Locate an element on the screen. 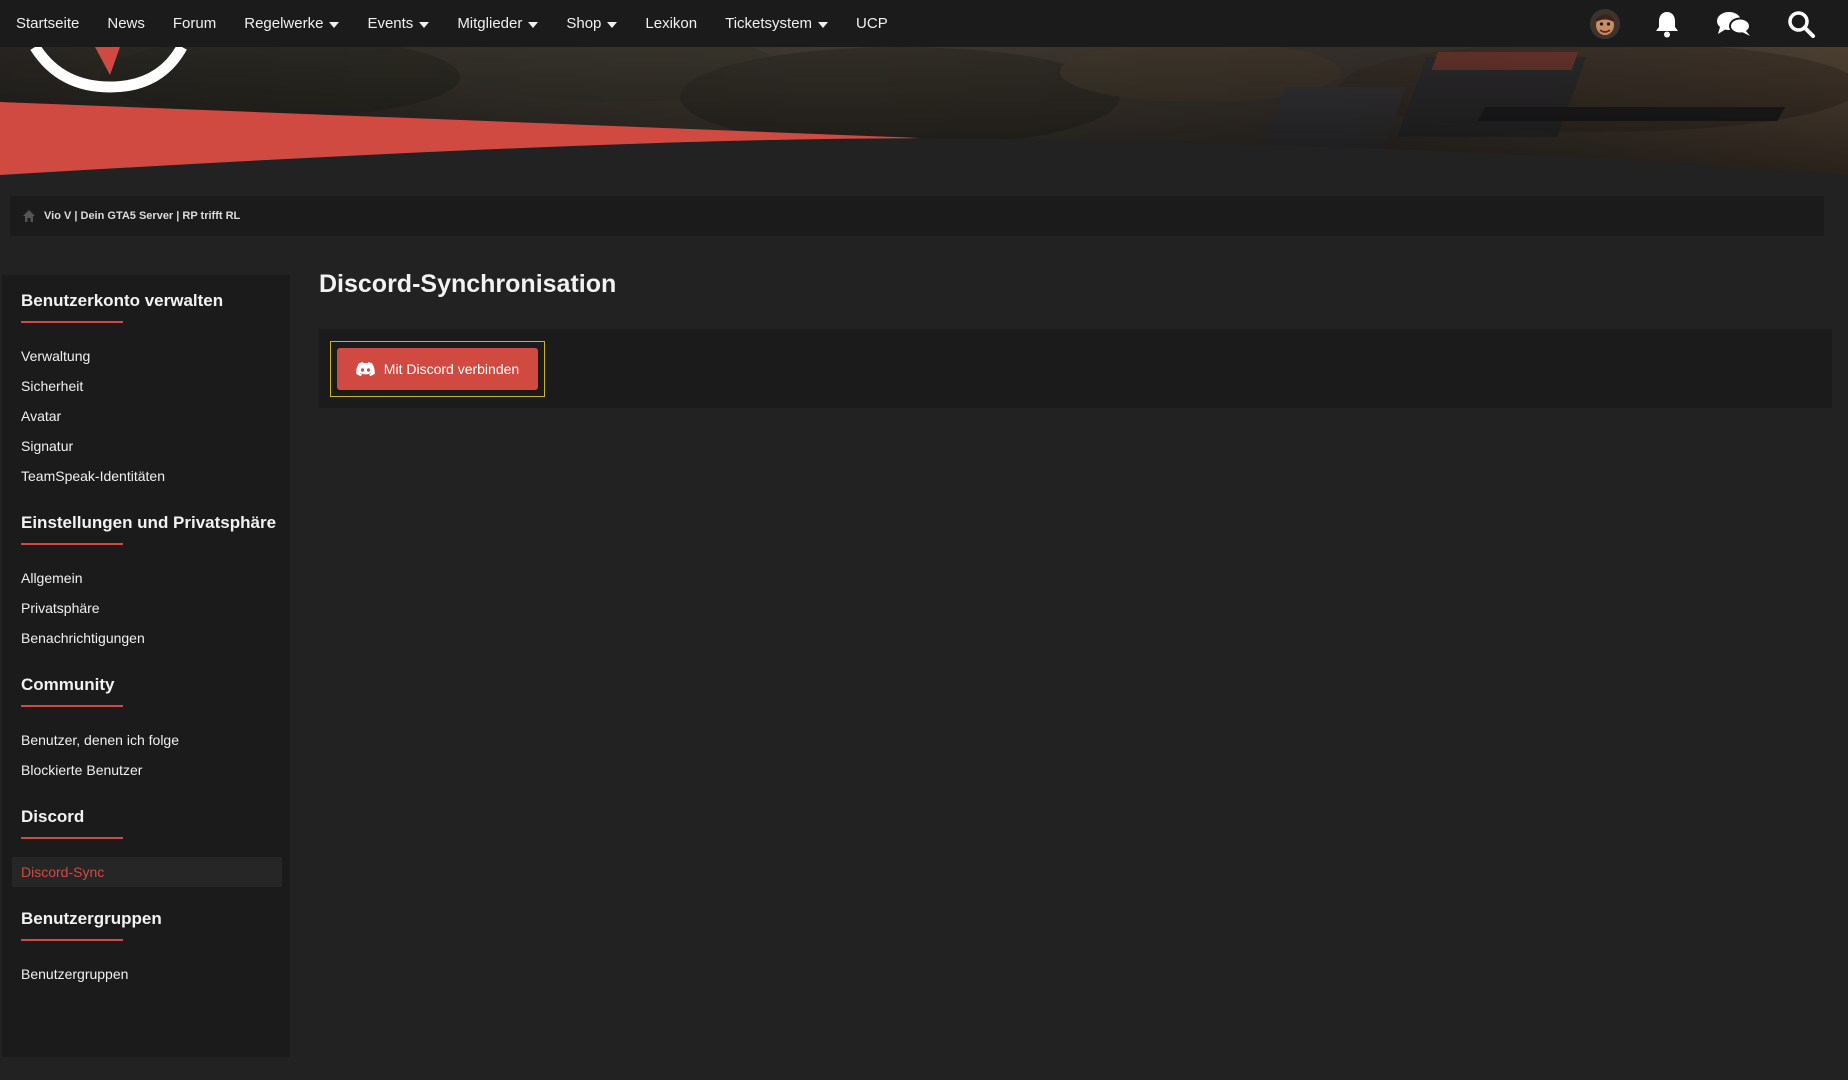 The height and width of the screenshot is (1080, 1848). avatar-image is located at coordinates (1605, 23).